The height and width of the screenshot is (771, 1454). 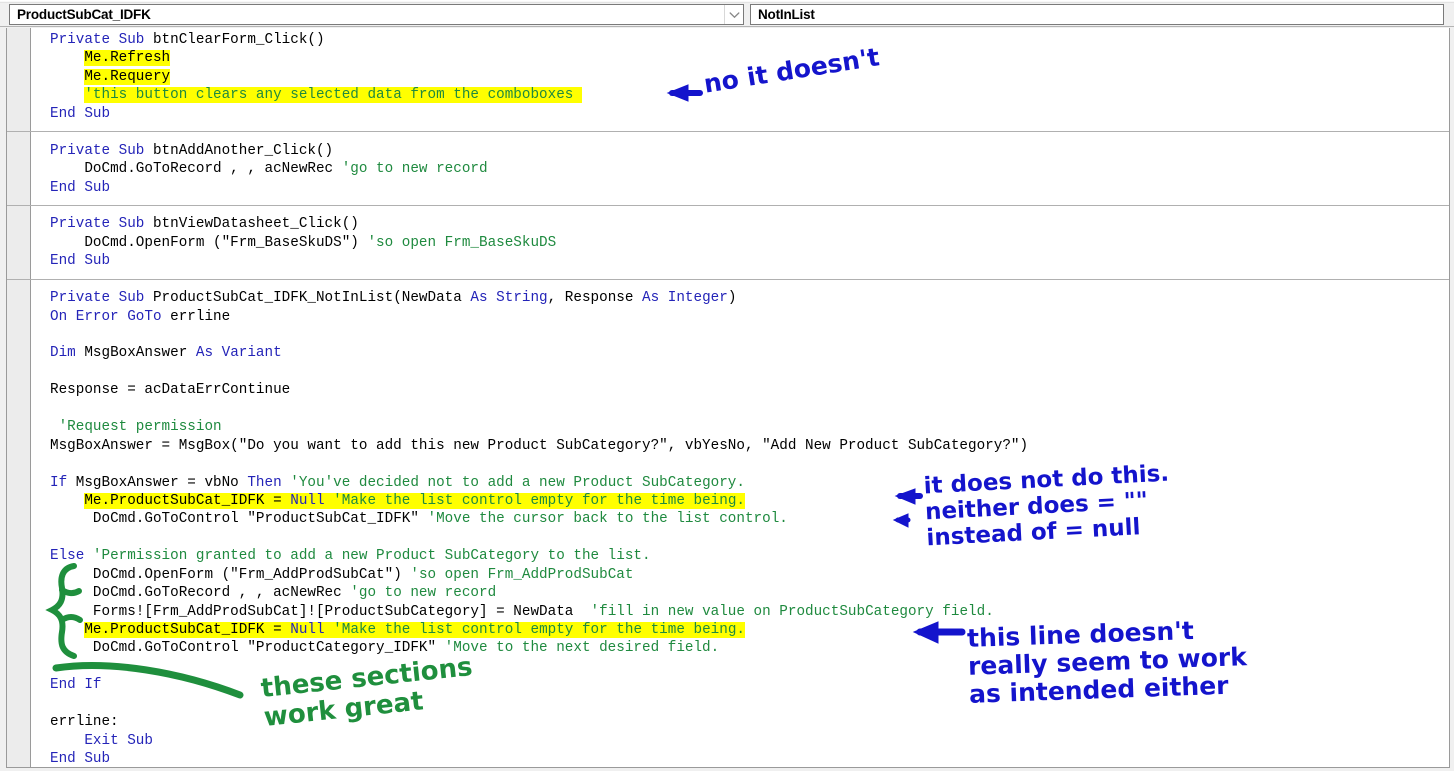 I want to click on code-line: Private Sub btnViewDatasheet_Click(), so click(x=740, y=224).